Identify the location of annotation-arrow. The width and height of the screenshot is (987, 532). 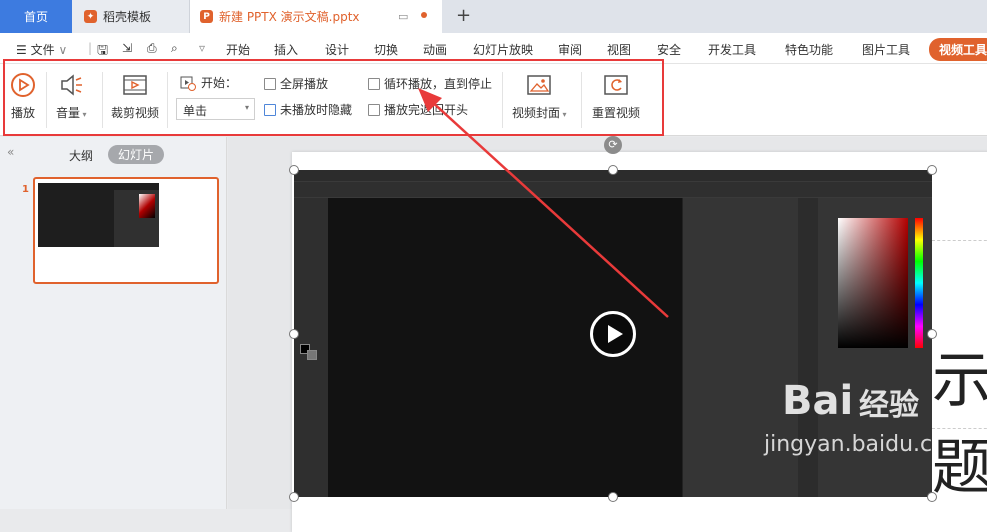
(543, 203).